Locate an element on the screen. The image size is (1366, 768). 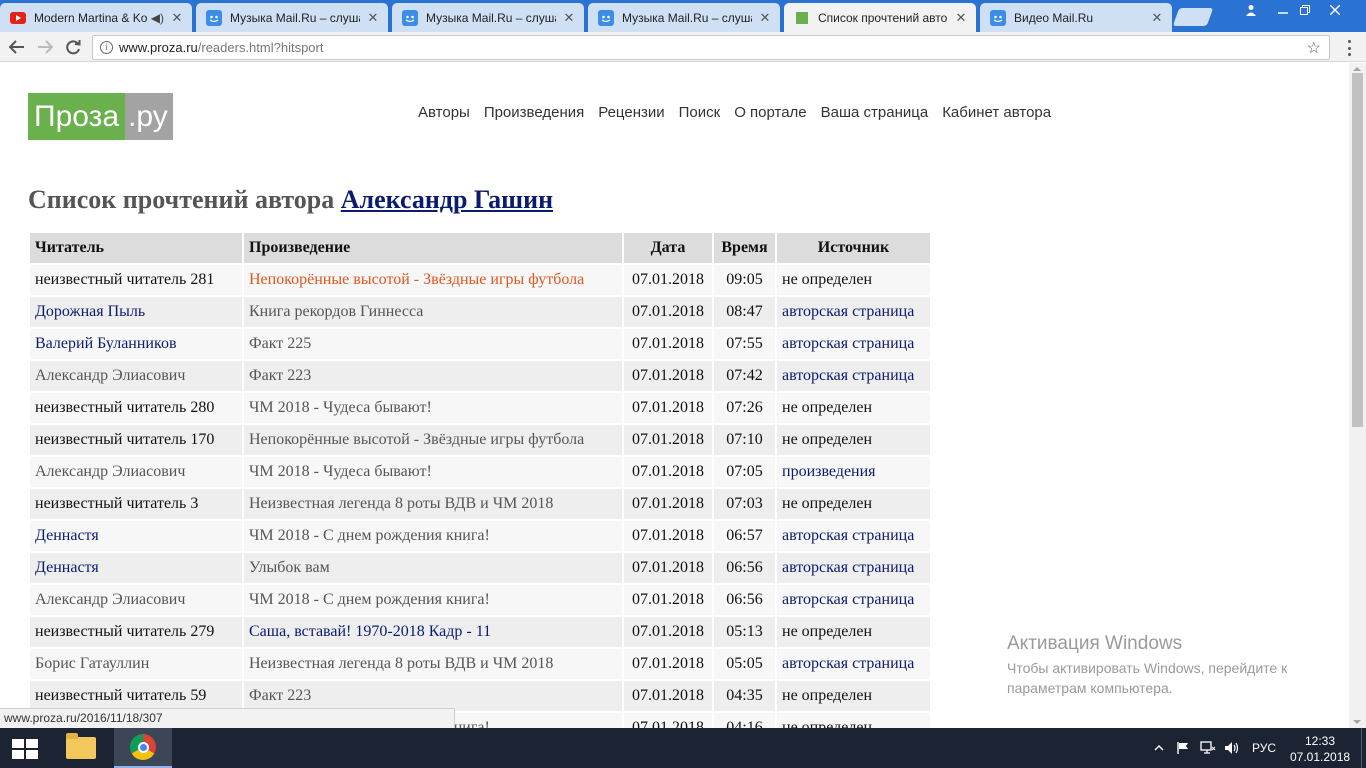
browser-menu-icon is located at coordinates (1349, 48).